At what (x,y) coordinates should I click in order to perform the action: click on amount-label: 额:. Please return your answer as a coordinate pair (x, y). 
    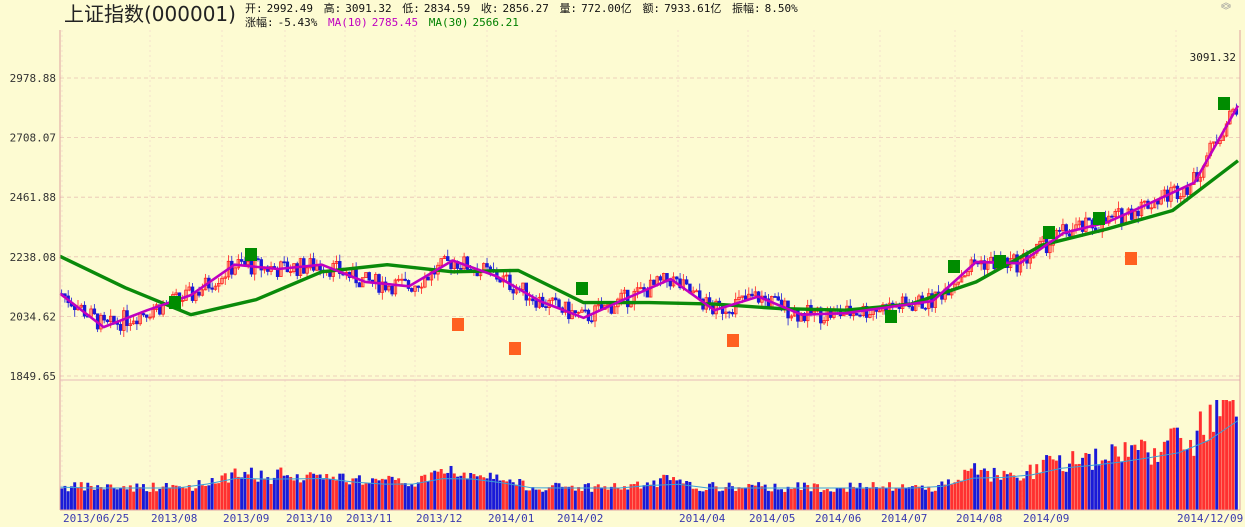
    Looking at the image, I should click on (651, 8).